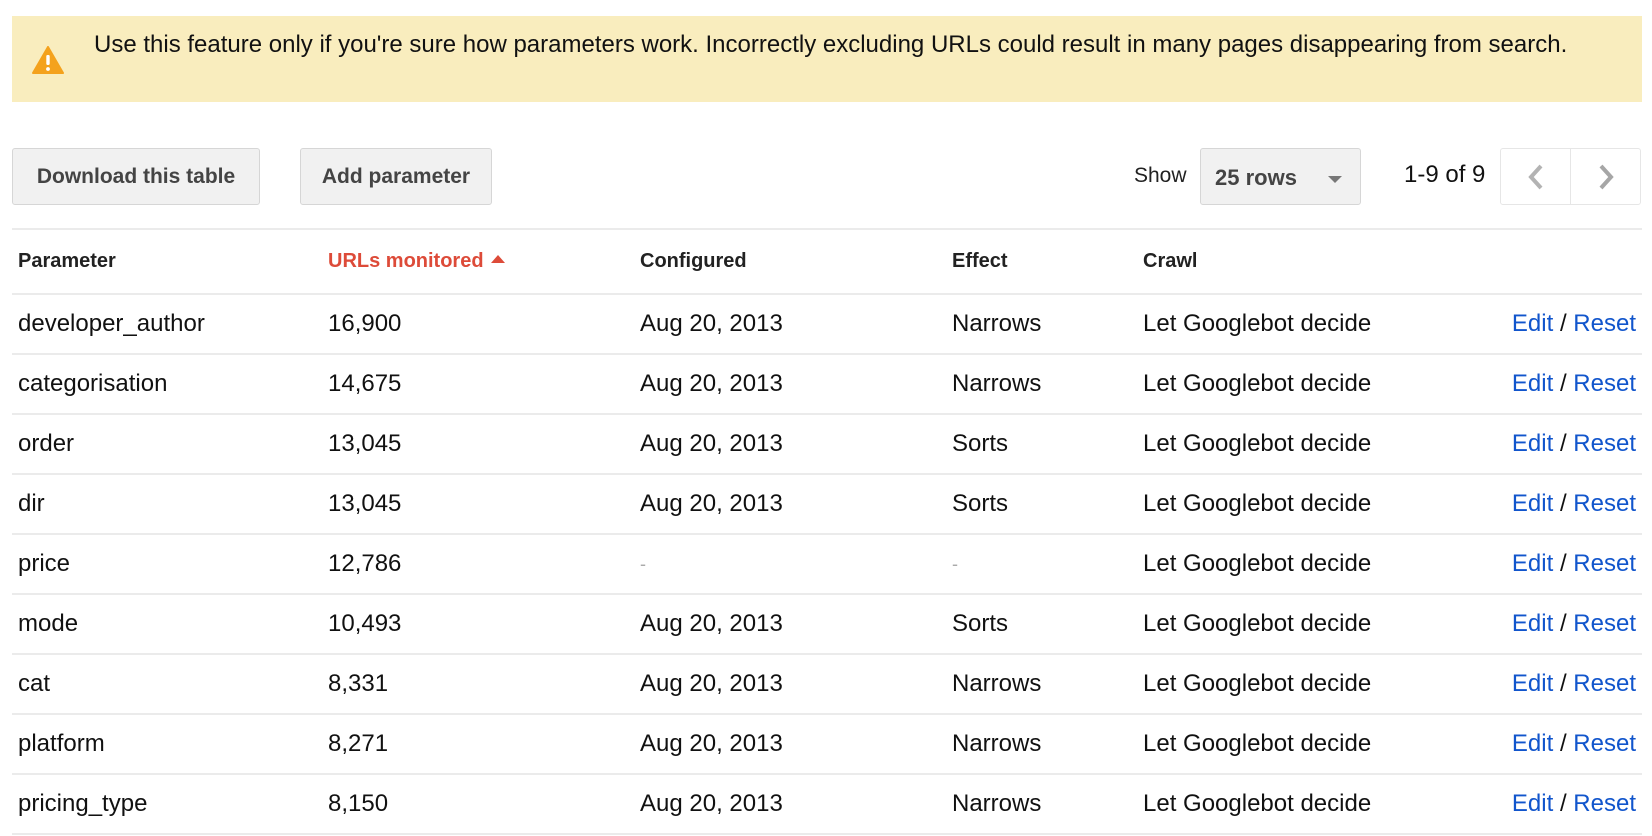  I want to click on pagination-controls, so click(1570, 176).